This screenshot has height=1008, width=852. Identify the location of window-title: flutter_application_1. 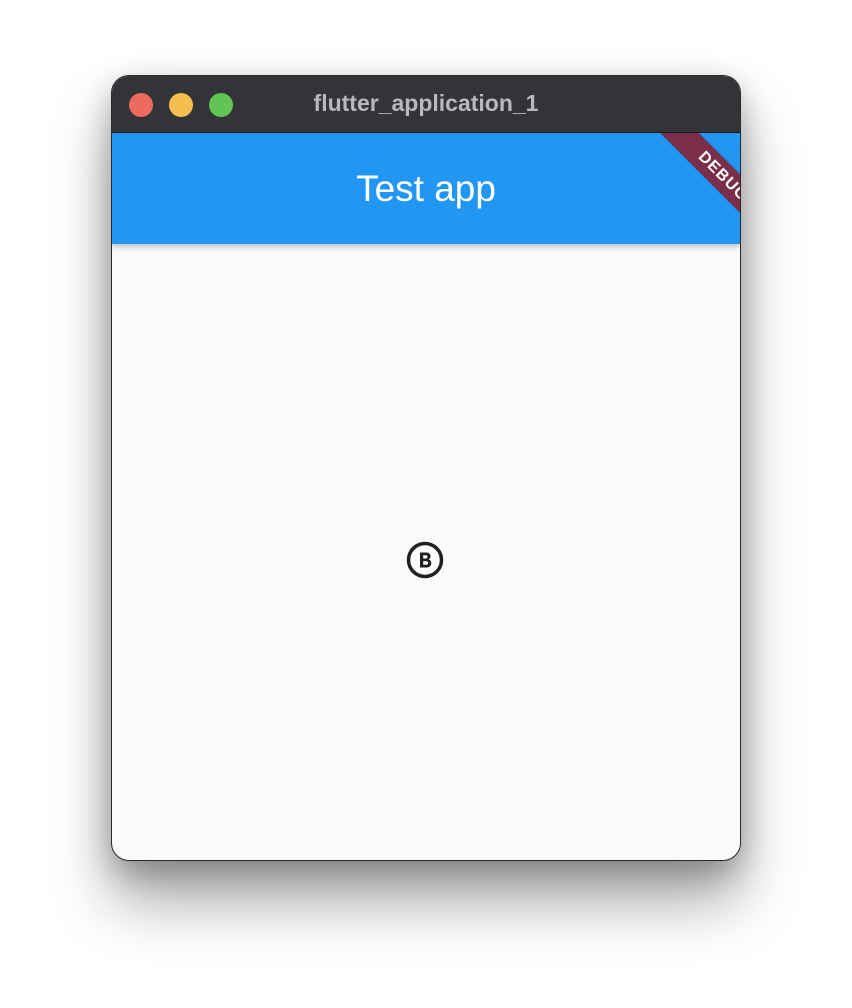
(426, 103).